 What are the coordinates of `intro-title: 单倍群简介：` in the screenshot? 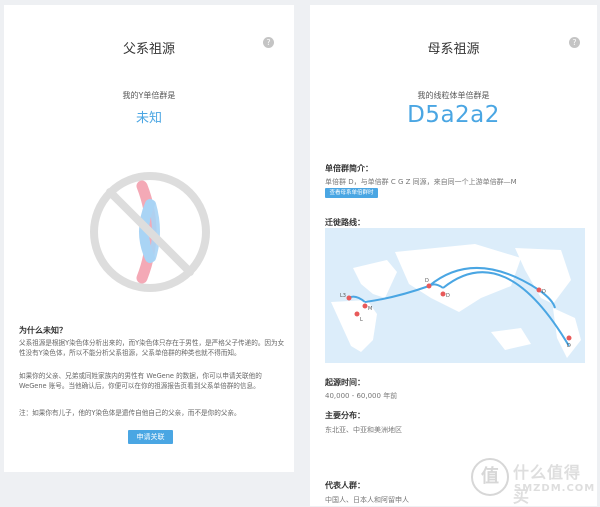 It's located at (349, 168).